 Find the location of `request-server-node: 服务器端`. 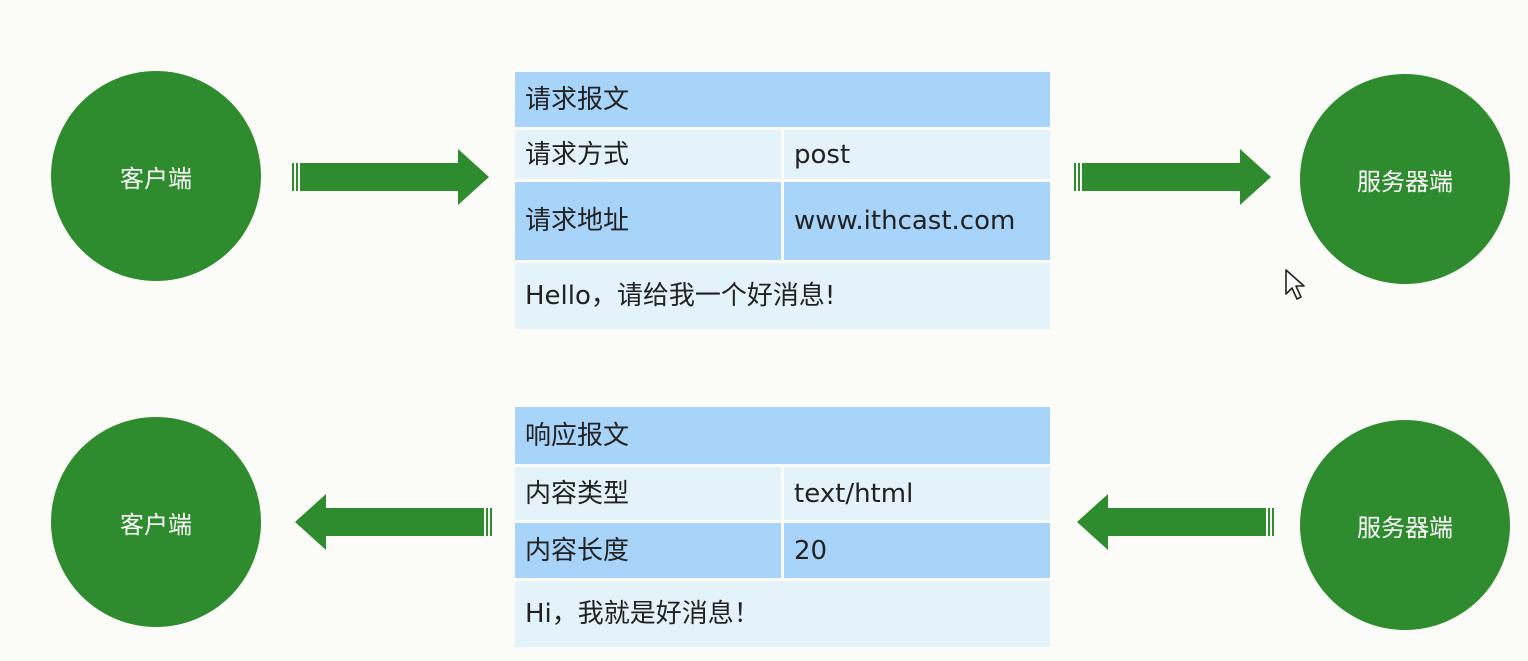

request-server-node: 服务器端 is located at coordinates (1405, 179).